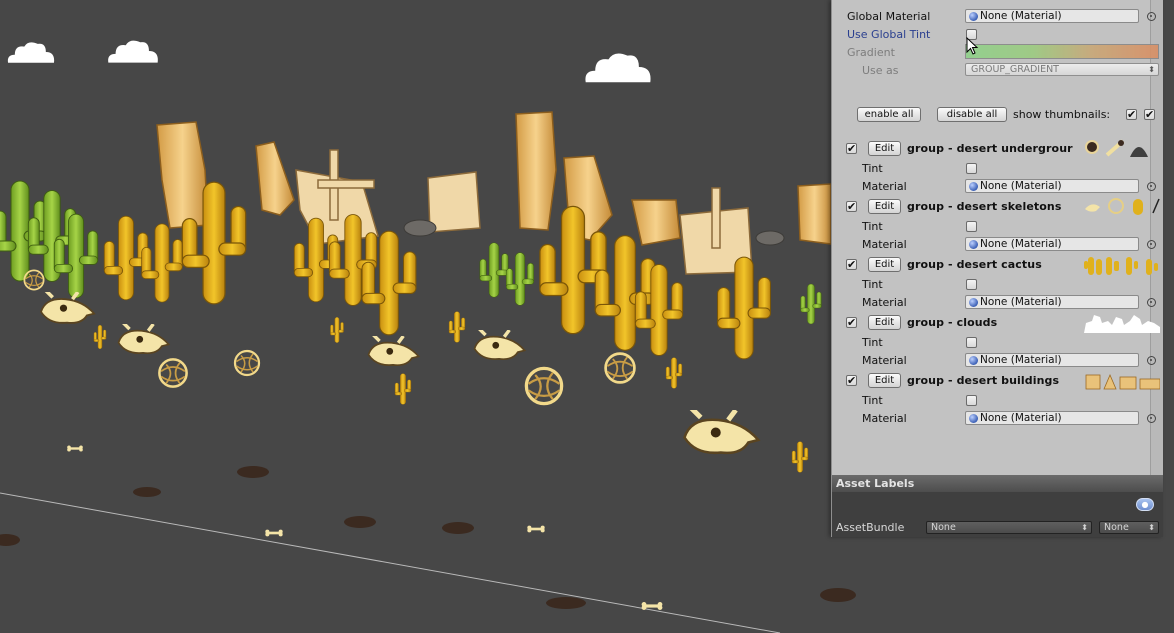  I want to click on mouse-cursor-icon, so click(972, 46).